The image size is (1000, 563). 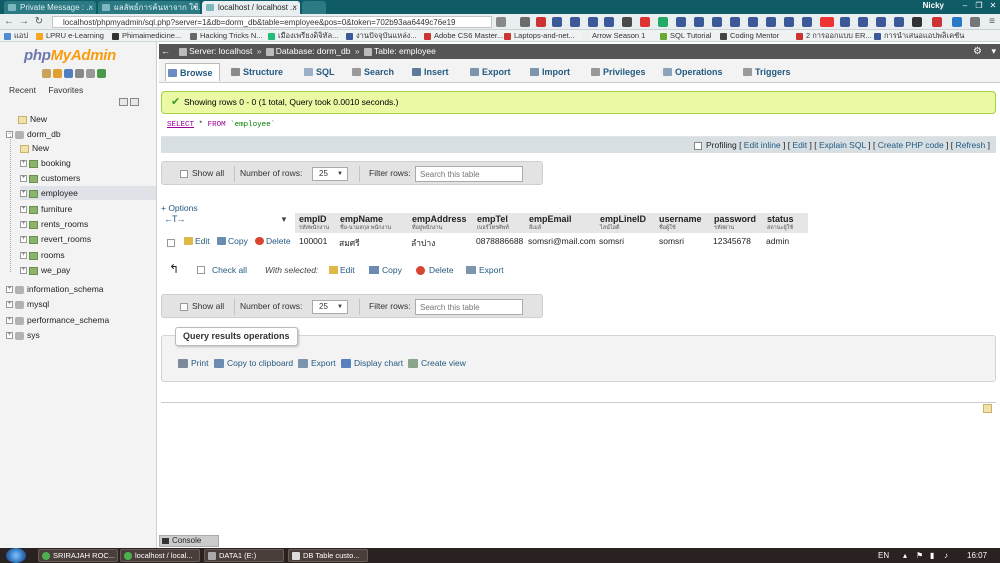 What do you see at coordinates (625, 223) in the screenshot?
I see `column-header-emplineid: empLineID ไลน์ไอดี` at bounding box center [625, 223].